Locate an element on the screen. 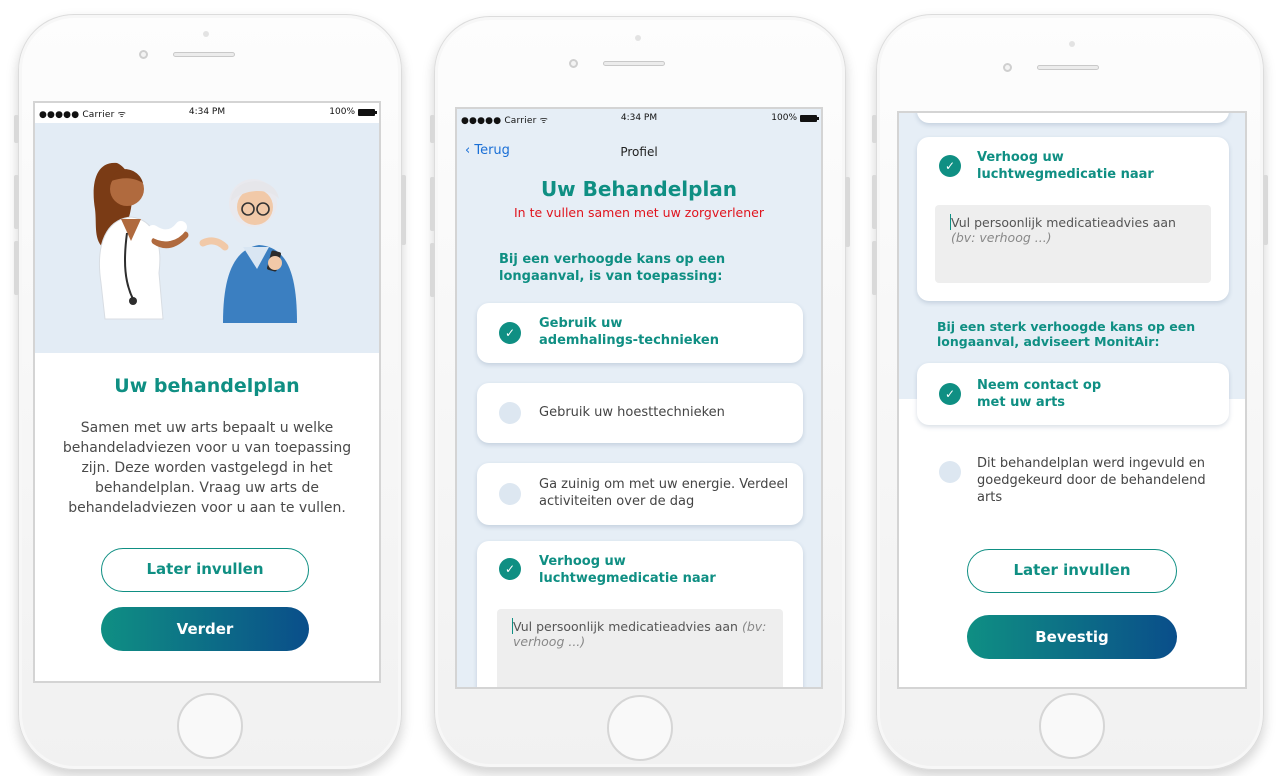 This screenshot has width=1278, height=776. verder-button: Verder is located at coordinates (205, 629).